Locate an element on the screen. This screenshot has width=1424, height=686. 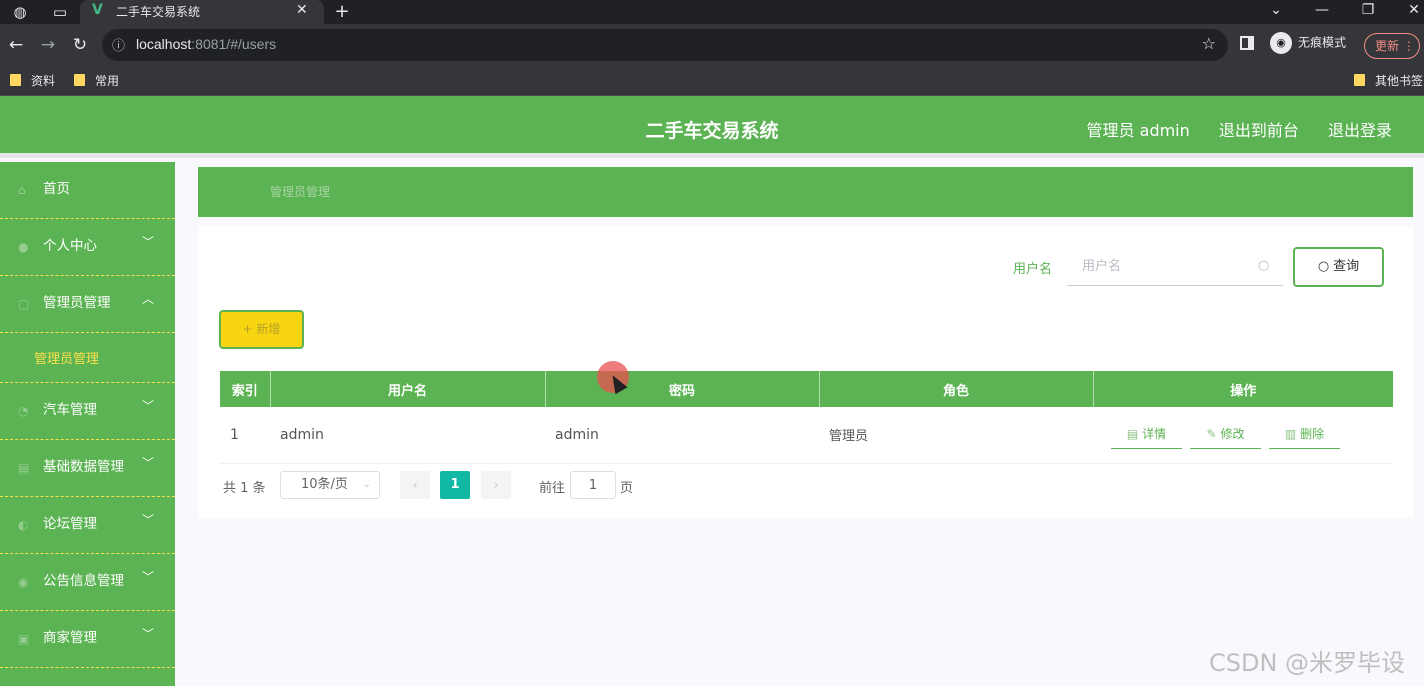
tab-list-icon: ⌄ is located at coordinates (1276, 12).